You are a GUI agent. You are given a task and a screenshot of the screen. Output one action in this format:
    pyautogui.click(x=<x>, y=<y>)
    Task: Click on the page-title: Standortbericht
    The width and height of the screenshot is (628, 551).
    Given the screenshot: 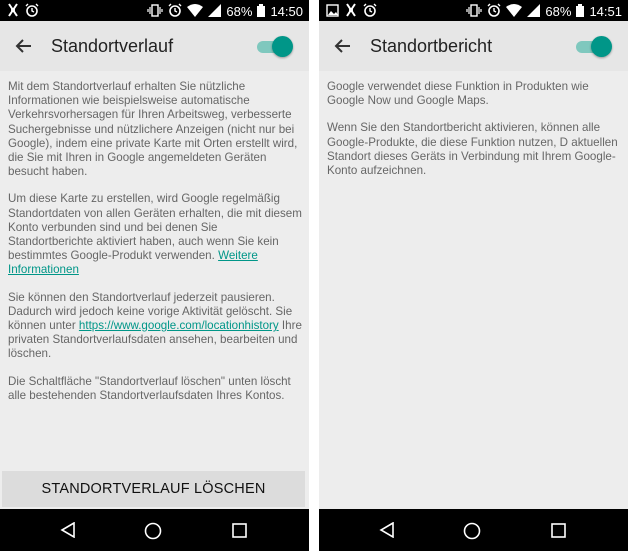 What is the action you would take?
    pyautogui.click(x=431, y=46)
    